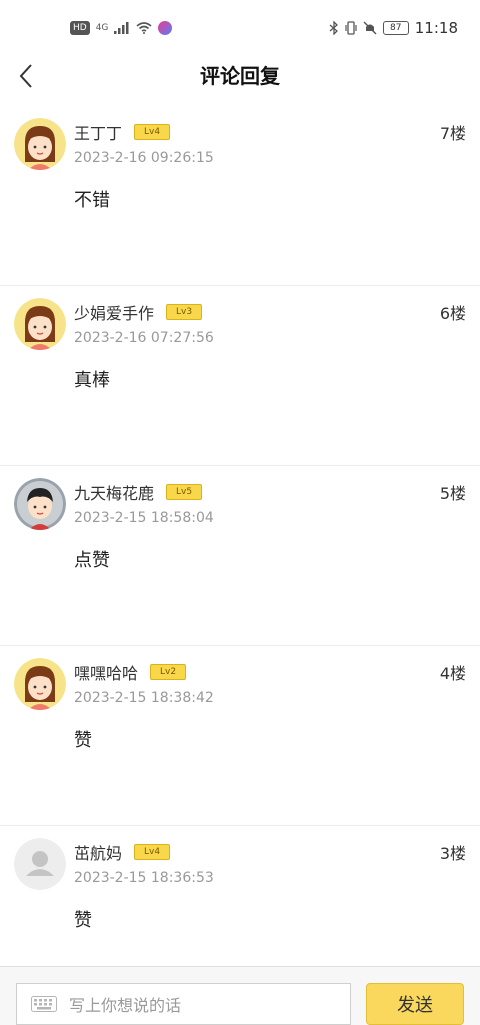  Describe the element at coordinates (168, 672) in the screenshot. I see `level-badge: Lv2` at that location.